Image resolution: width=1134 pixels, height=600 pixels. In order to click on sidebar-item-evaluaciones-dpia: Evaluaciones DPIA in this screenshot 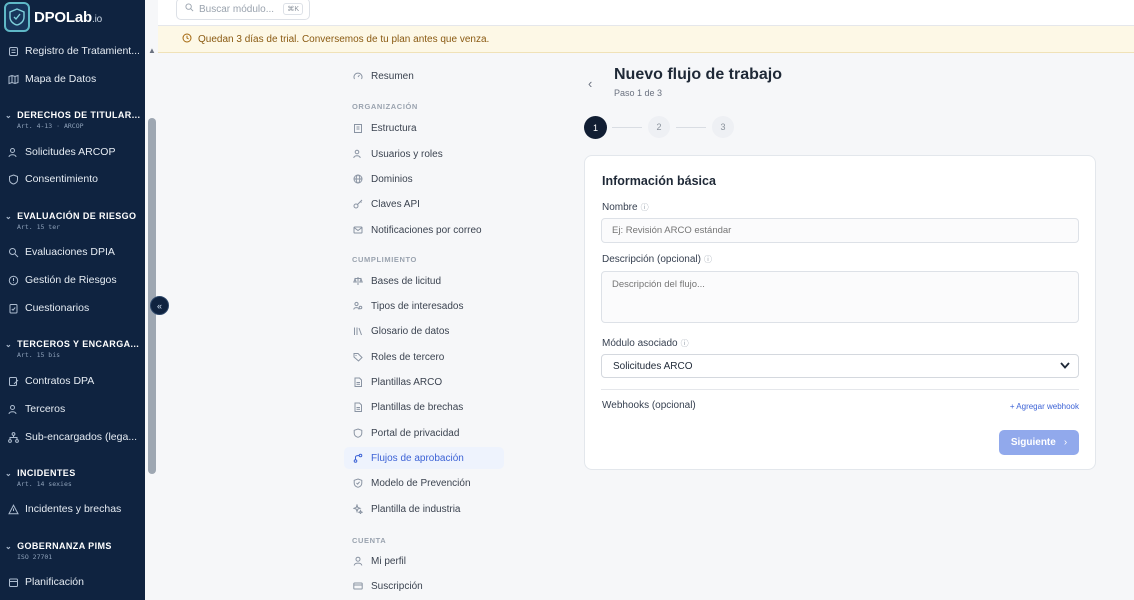, I will do `click(72, 252)`.